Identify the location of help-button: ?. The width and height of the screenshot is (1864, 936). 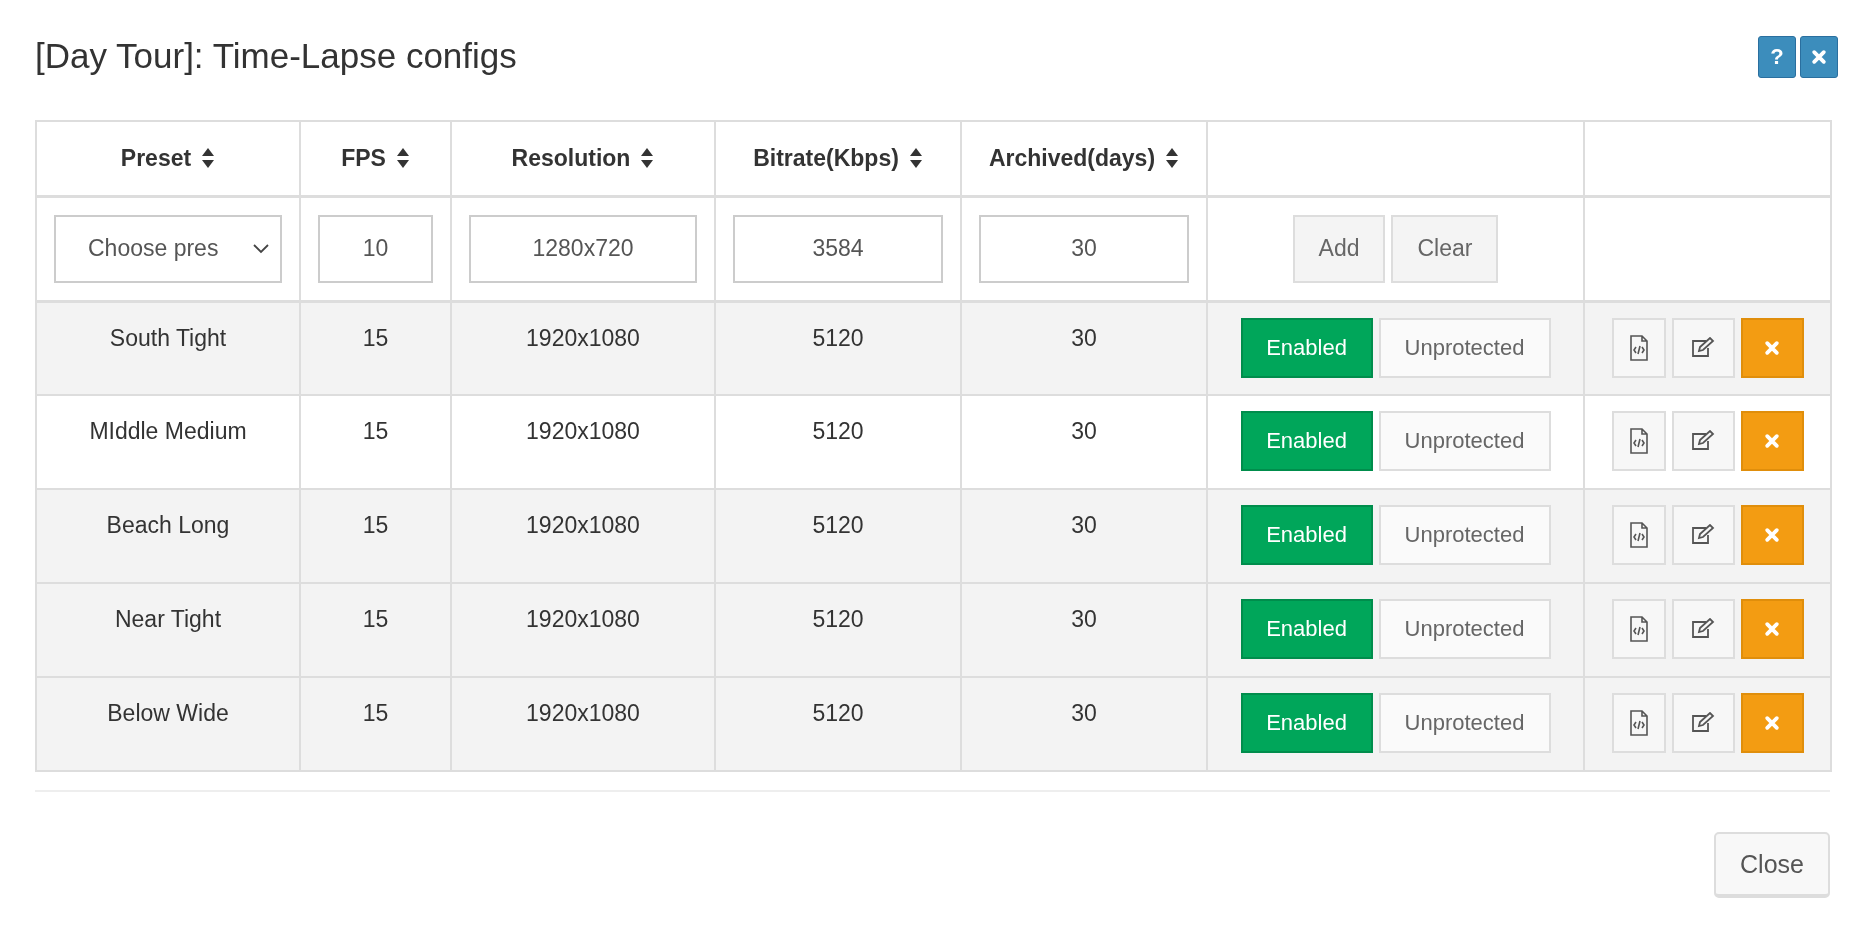
(1777, 57).